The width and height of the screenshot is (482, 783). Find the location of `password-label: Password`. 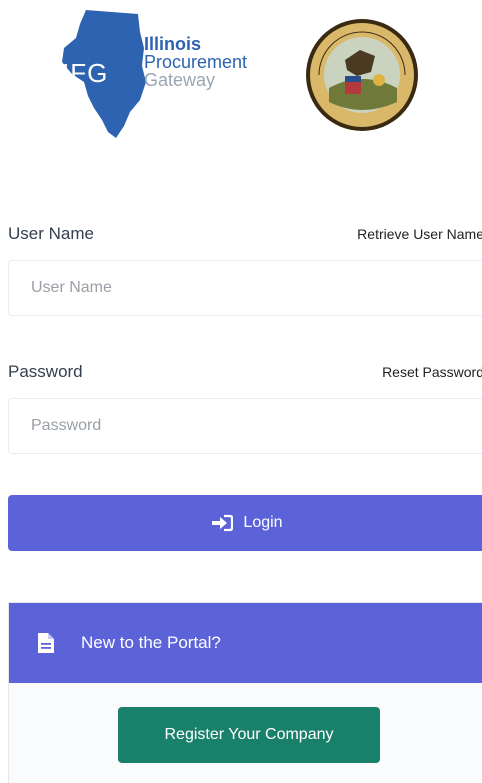

password-label: Password is located at coordinates (45, 371).